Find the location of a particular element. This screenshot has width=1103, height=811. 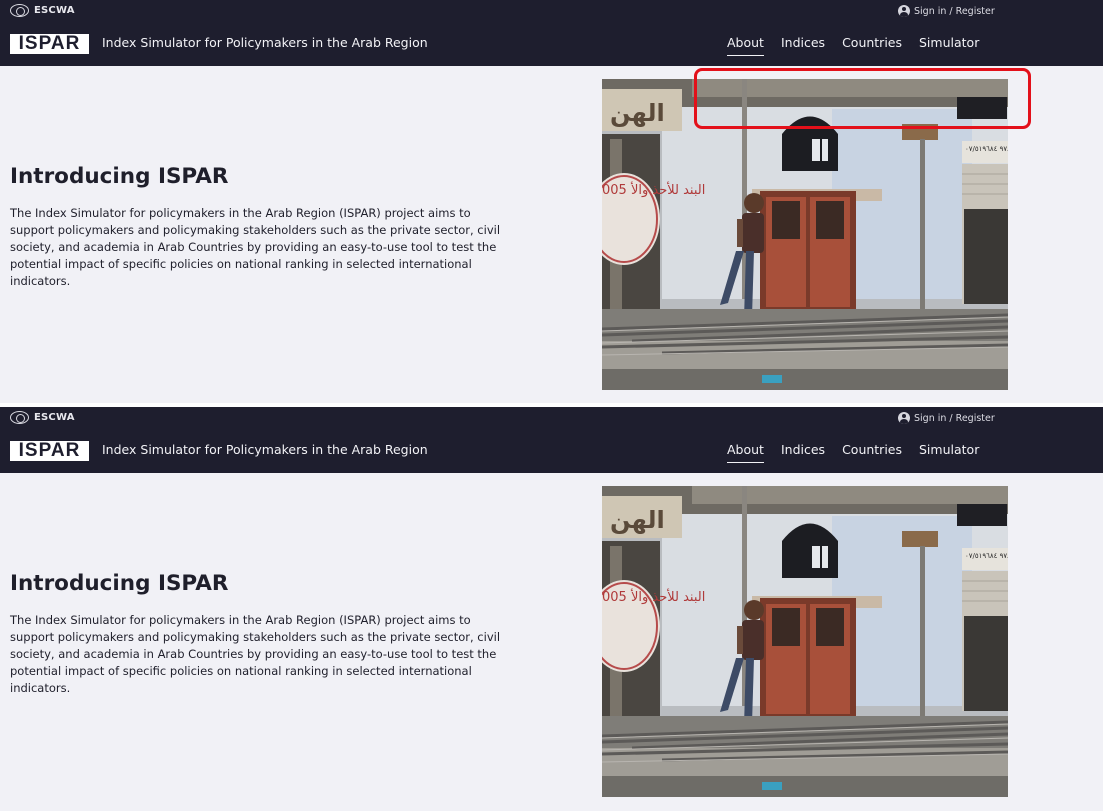

street-scene-image: الهن ٧٦١-٩٧٨ ٠٧/٥١٩٦٨٤ البن is located at coordinates (805, 641).